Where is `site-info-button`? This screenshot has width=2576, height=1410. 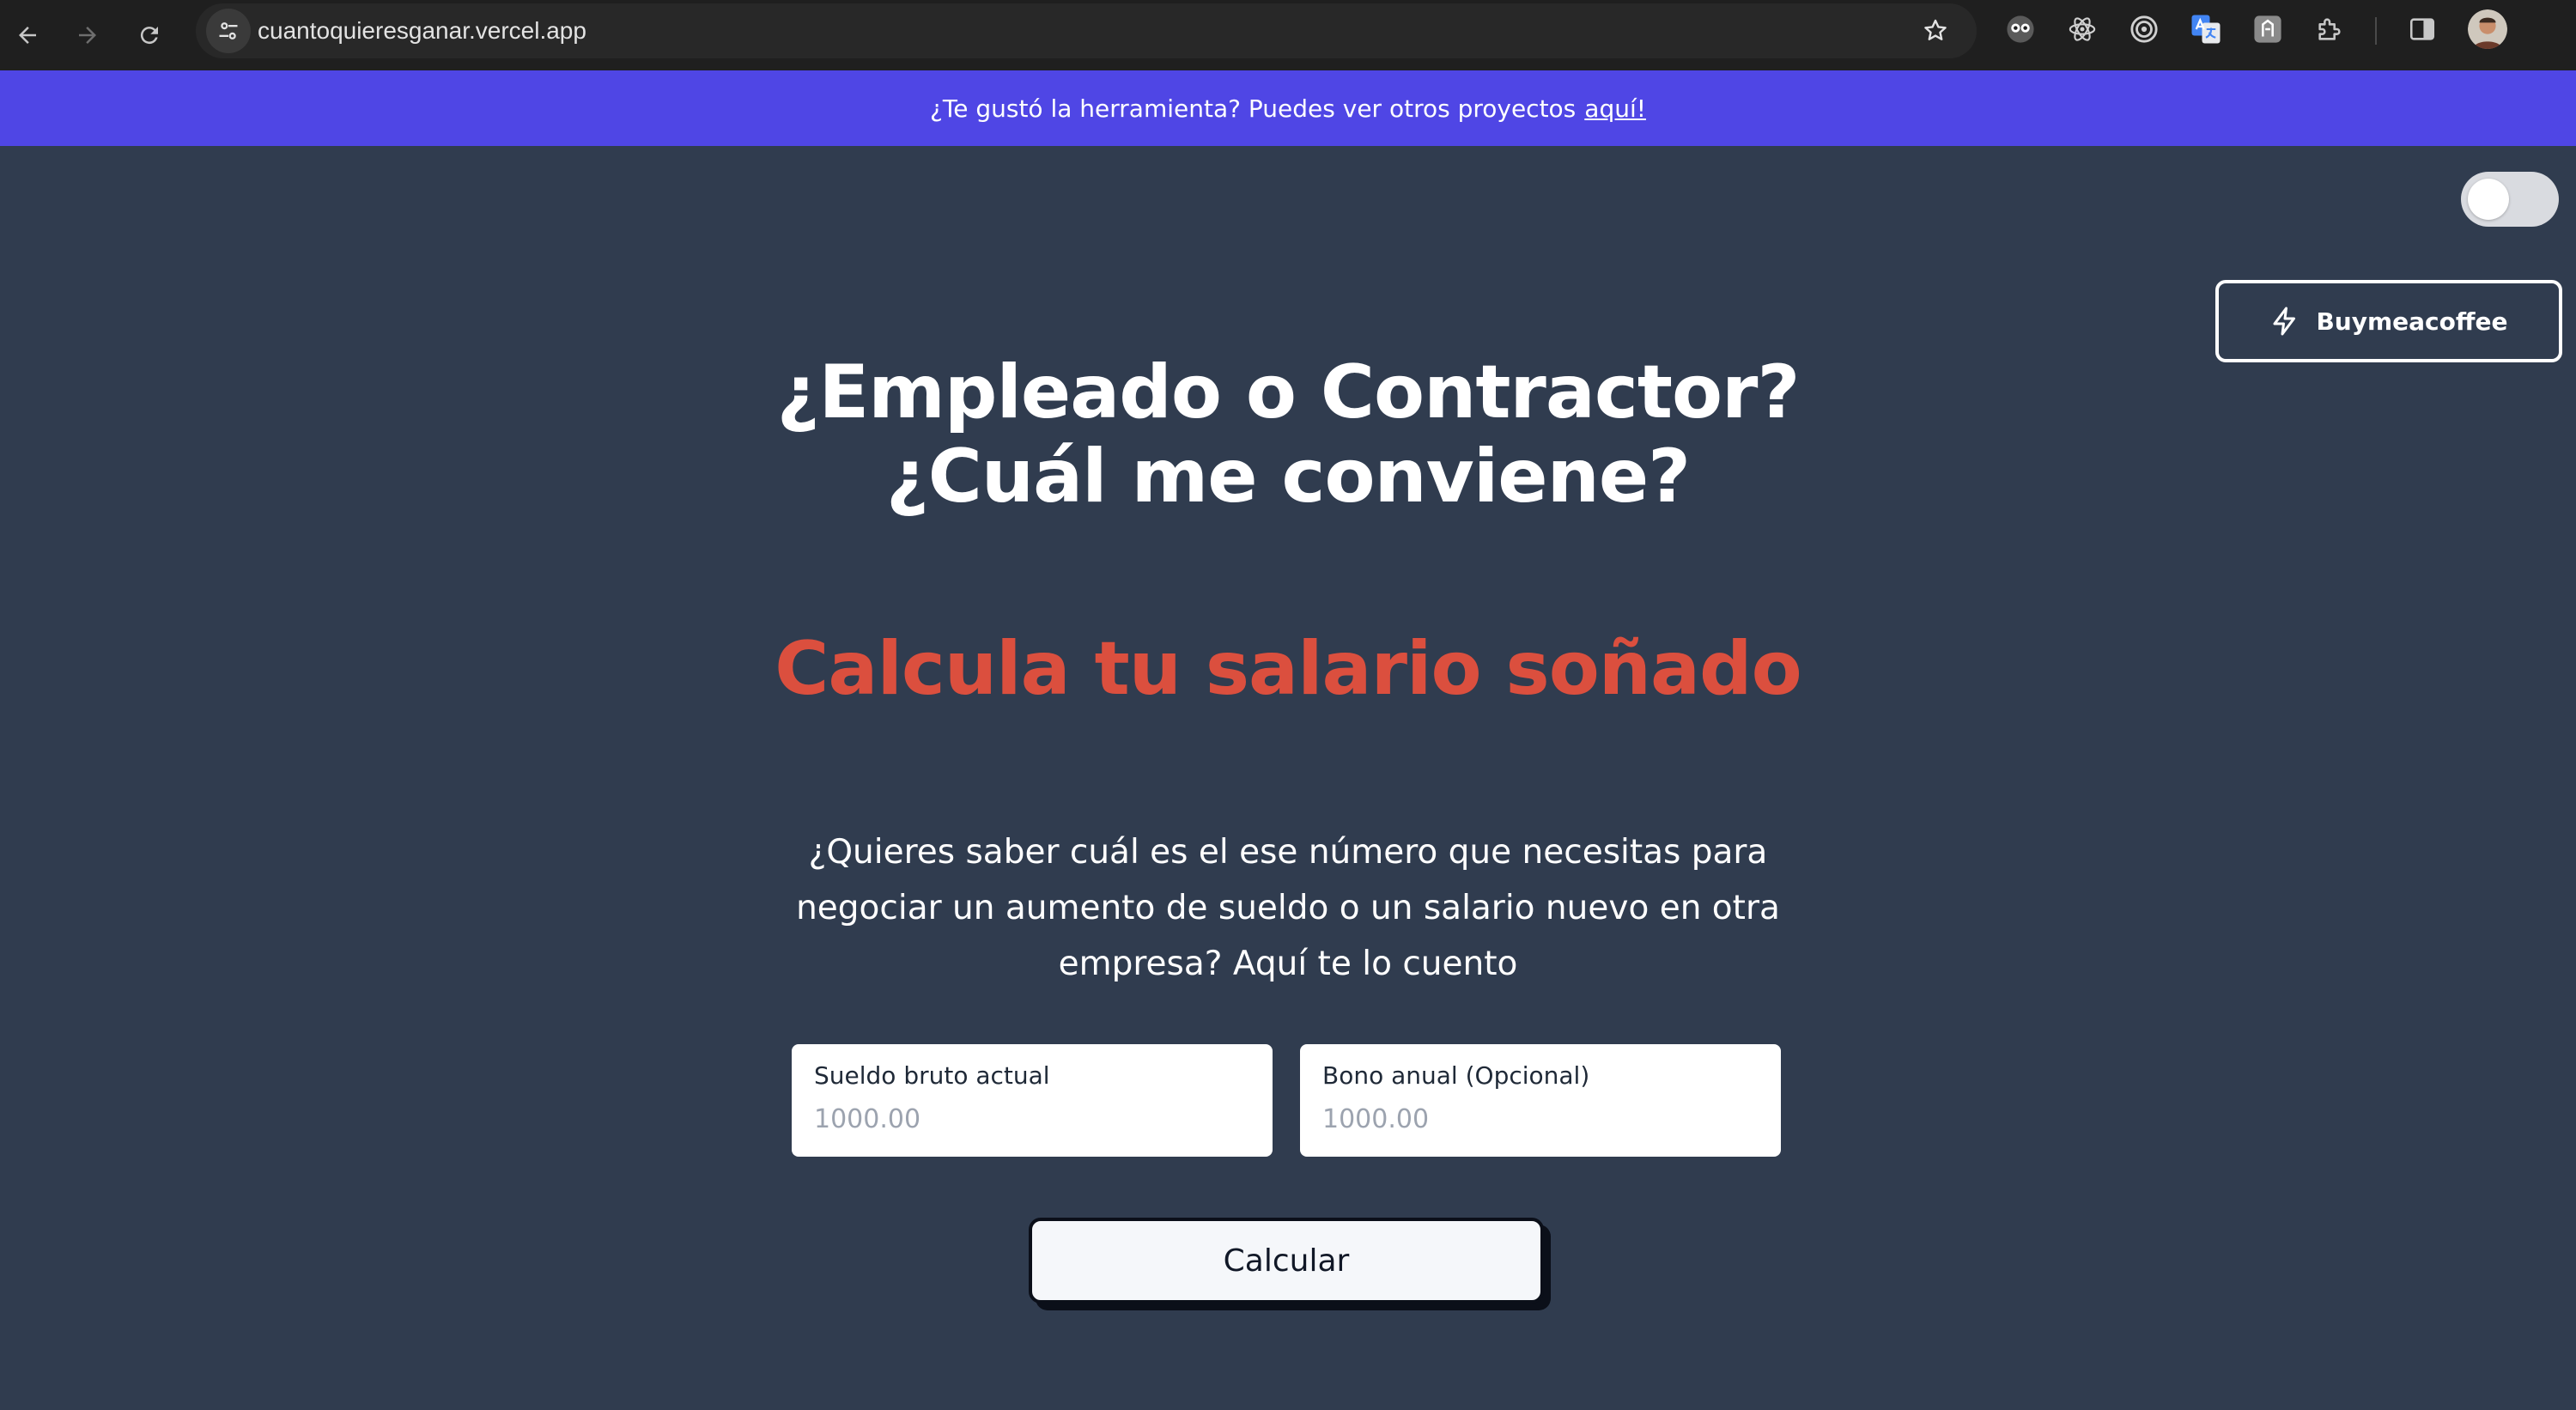 site-info-button is located at coordinates (229, 31).